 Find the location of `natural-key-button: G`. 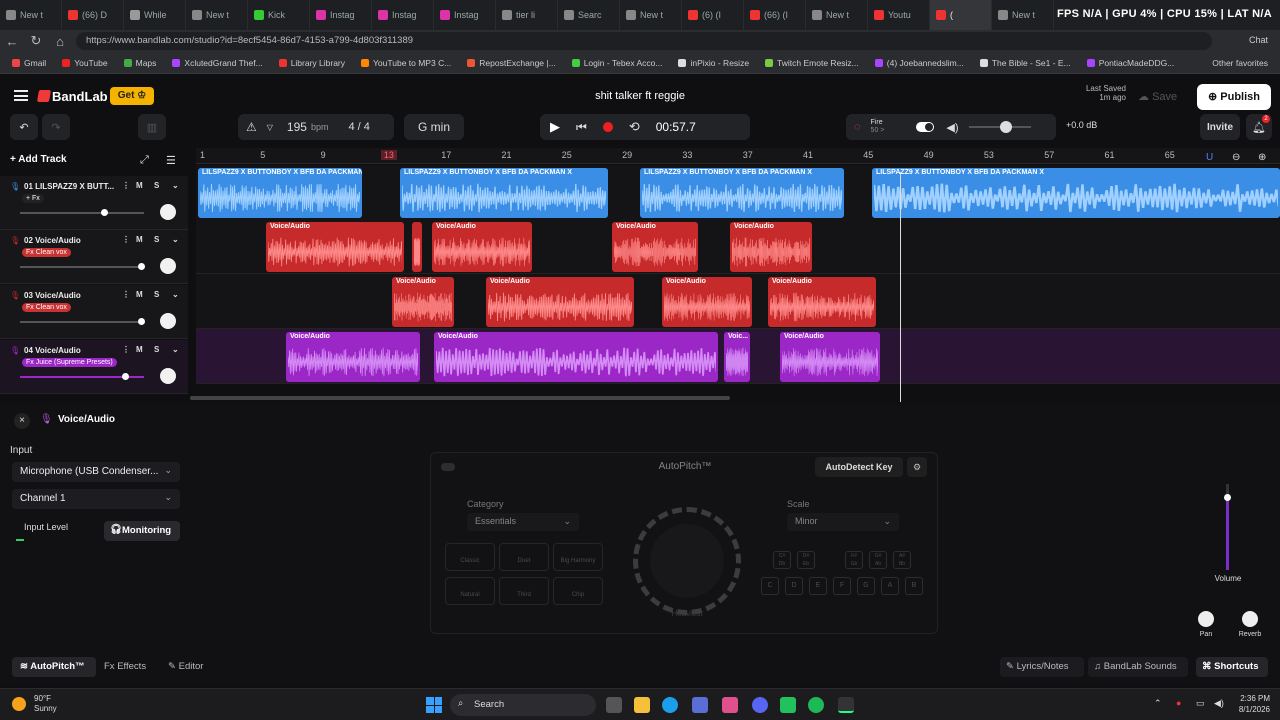

natural-key-button: G is located at coordinates (866, 586).